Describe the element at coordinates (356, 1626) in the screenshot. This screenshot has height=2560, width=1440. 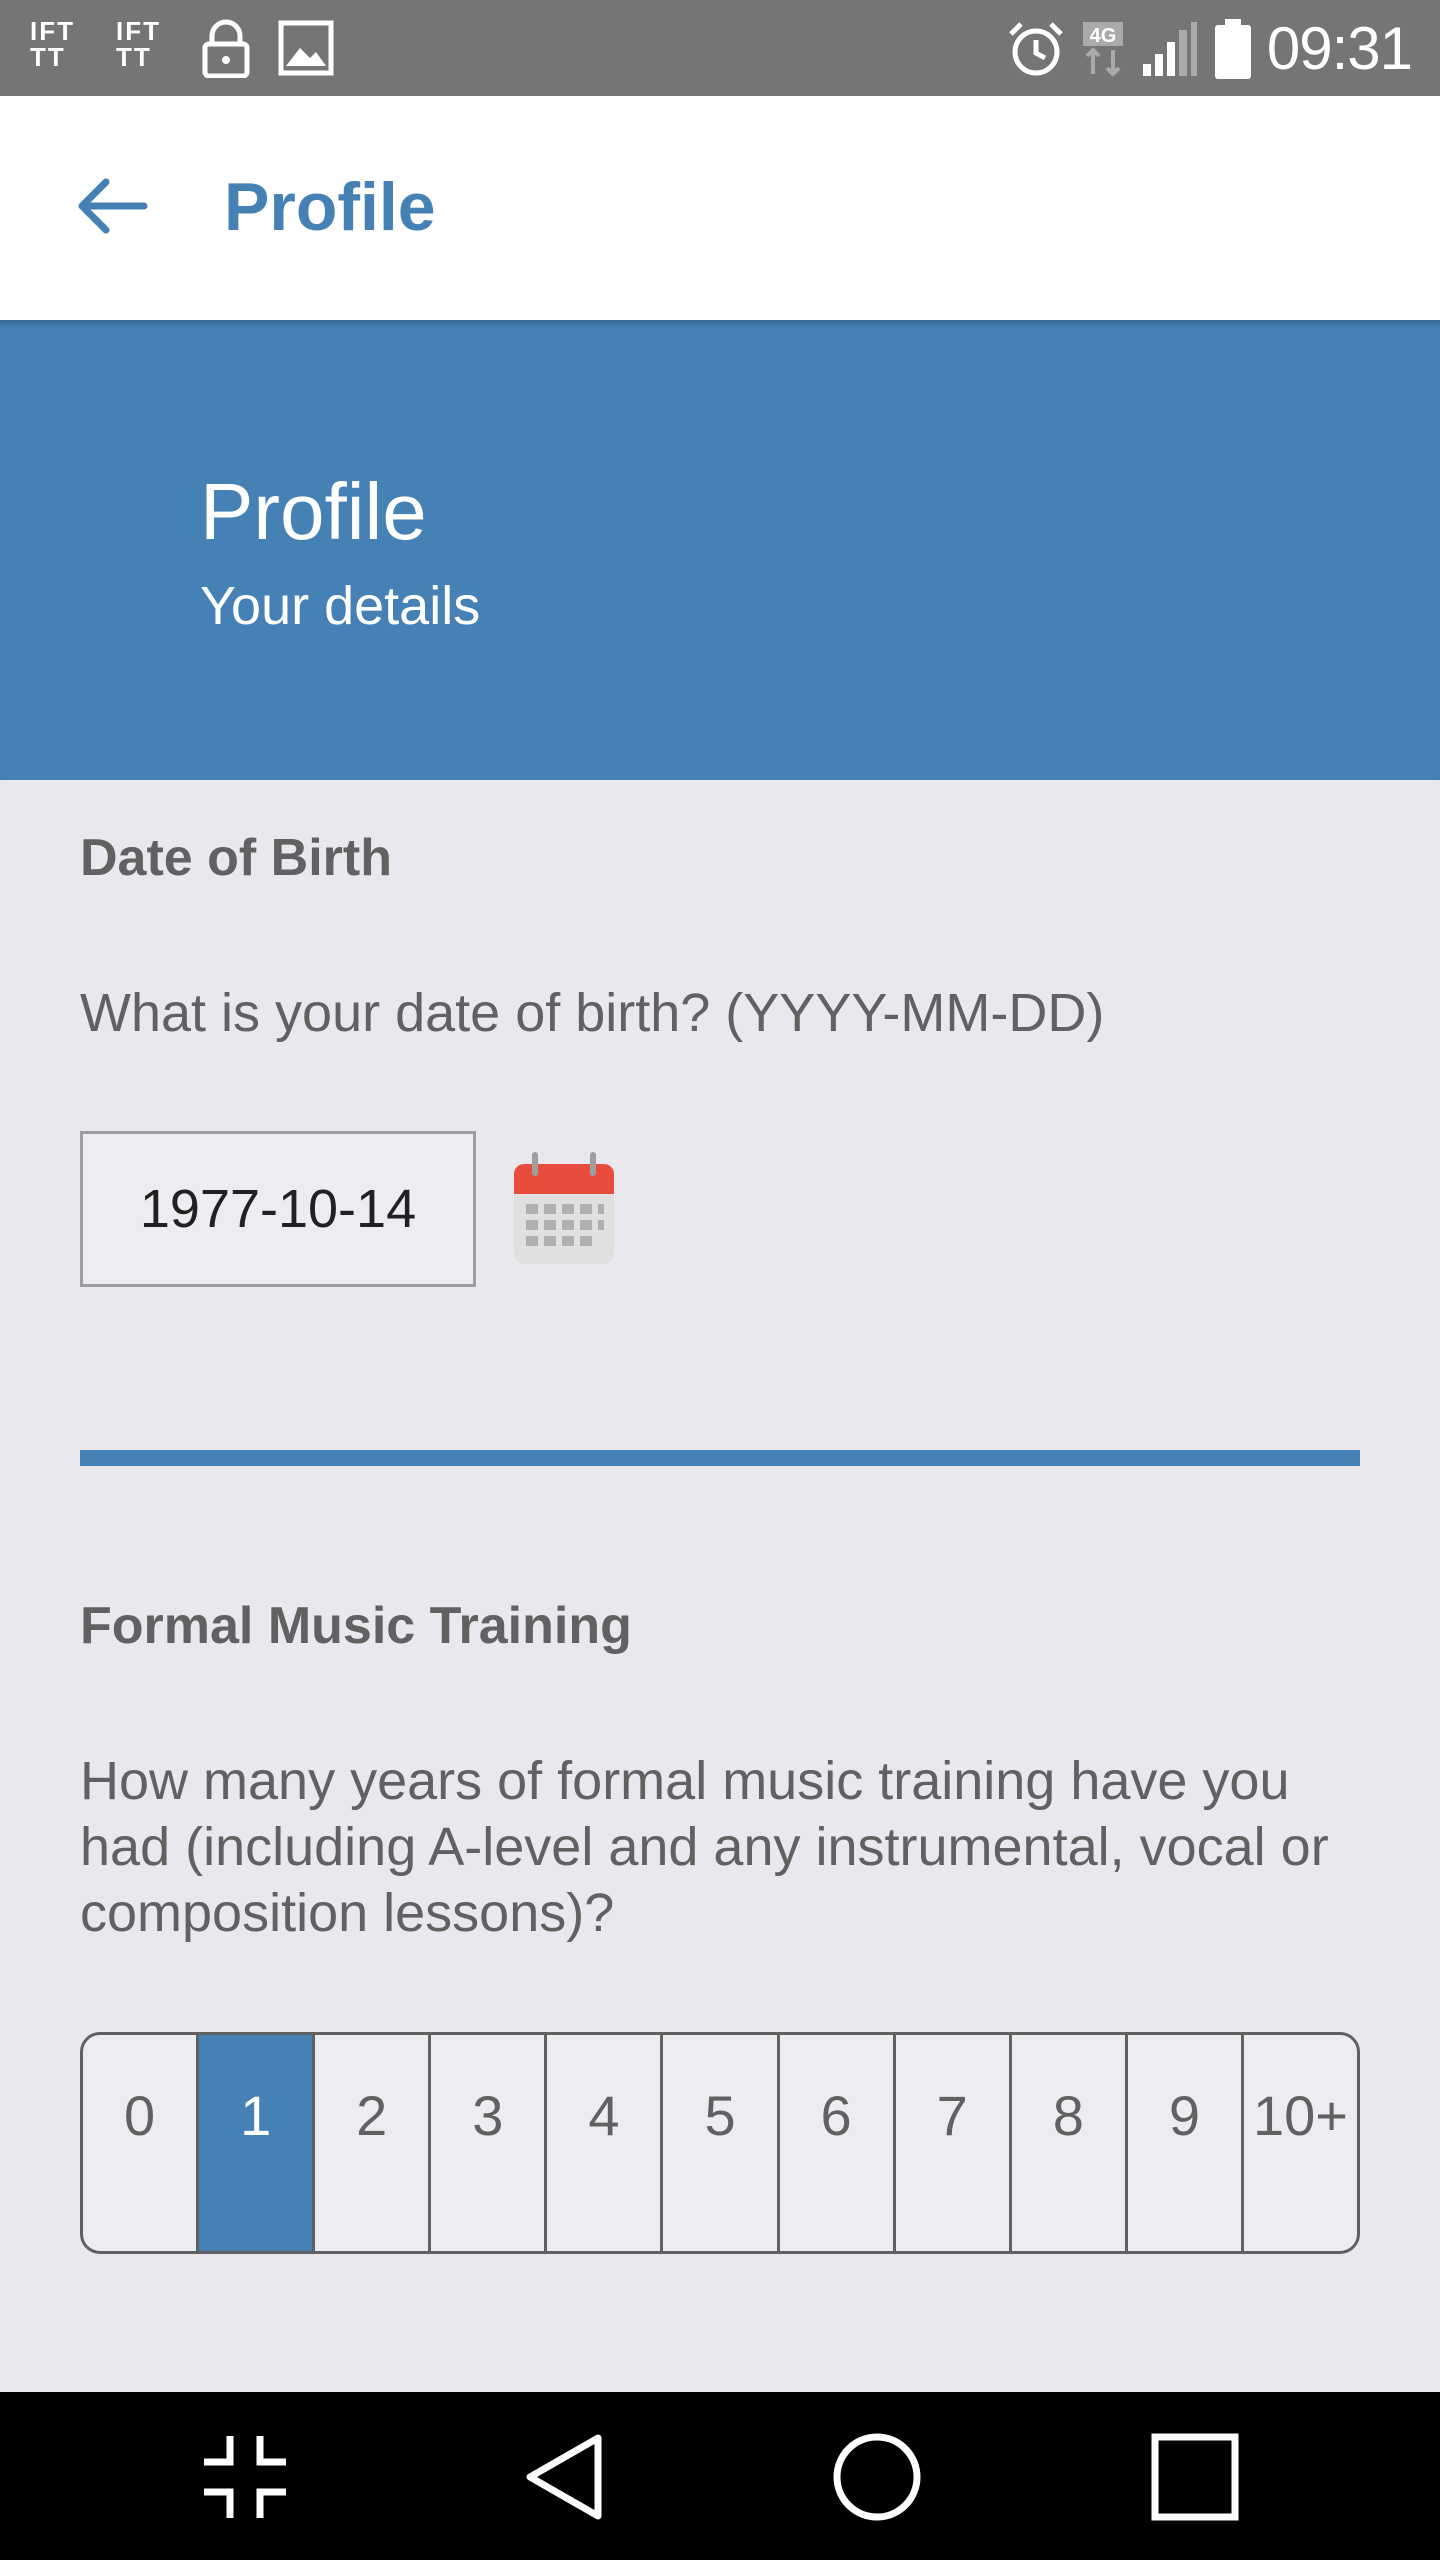
I see `music-section-label: Formal Music Training` at that location.